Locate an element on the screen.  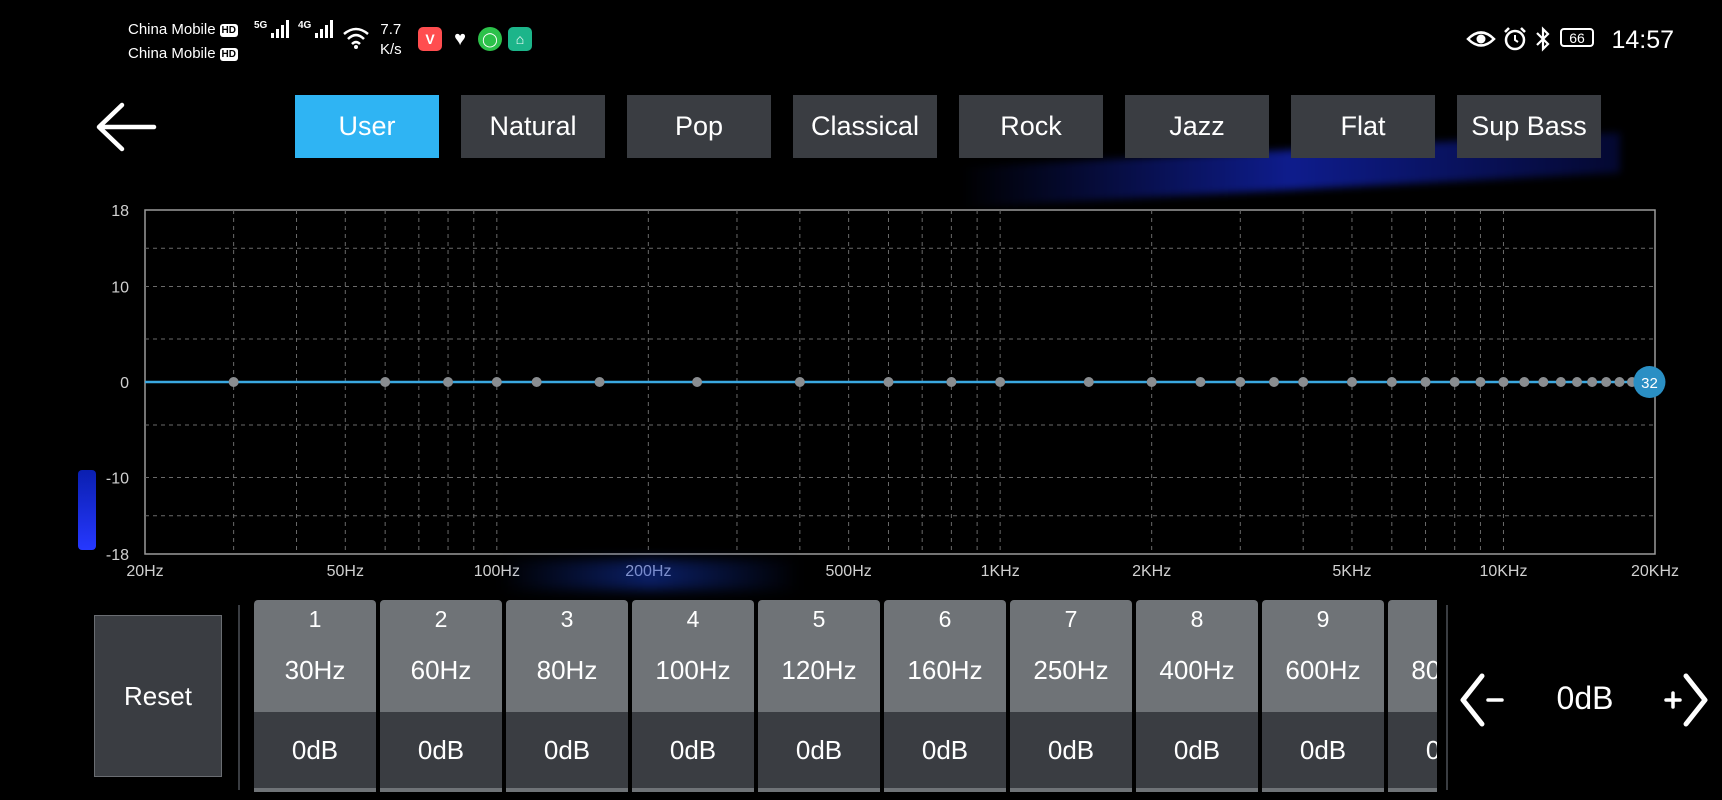
preset-tab-classical: Classical is located at coordinates (865, 126).